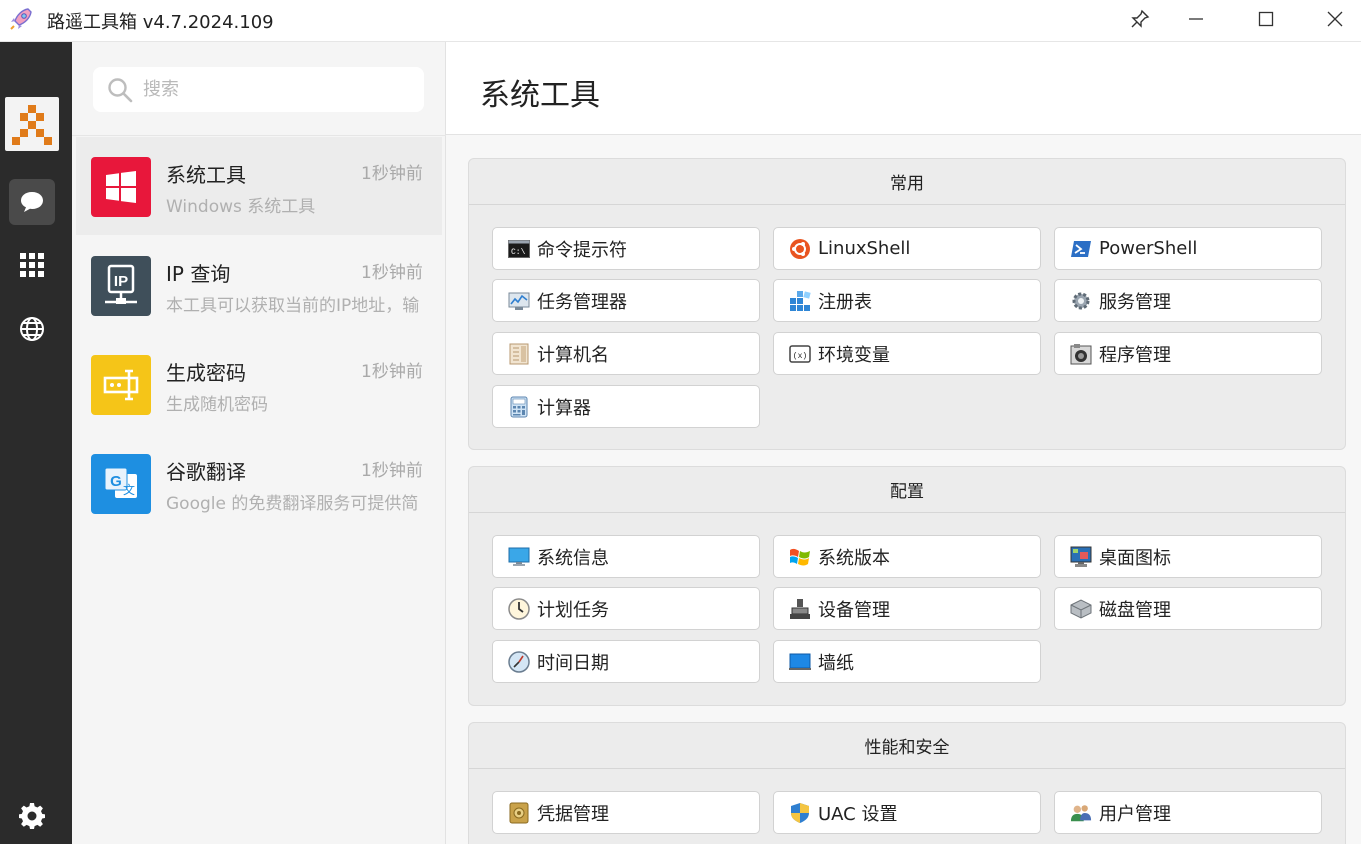 Image resolution: width=1361 pixels, height=844 pixels. Describe the element at coordinates (907, 556) in the screenshot. I see `system-version-button: 系统版本` at that location.